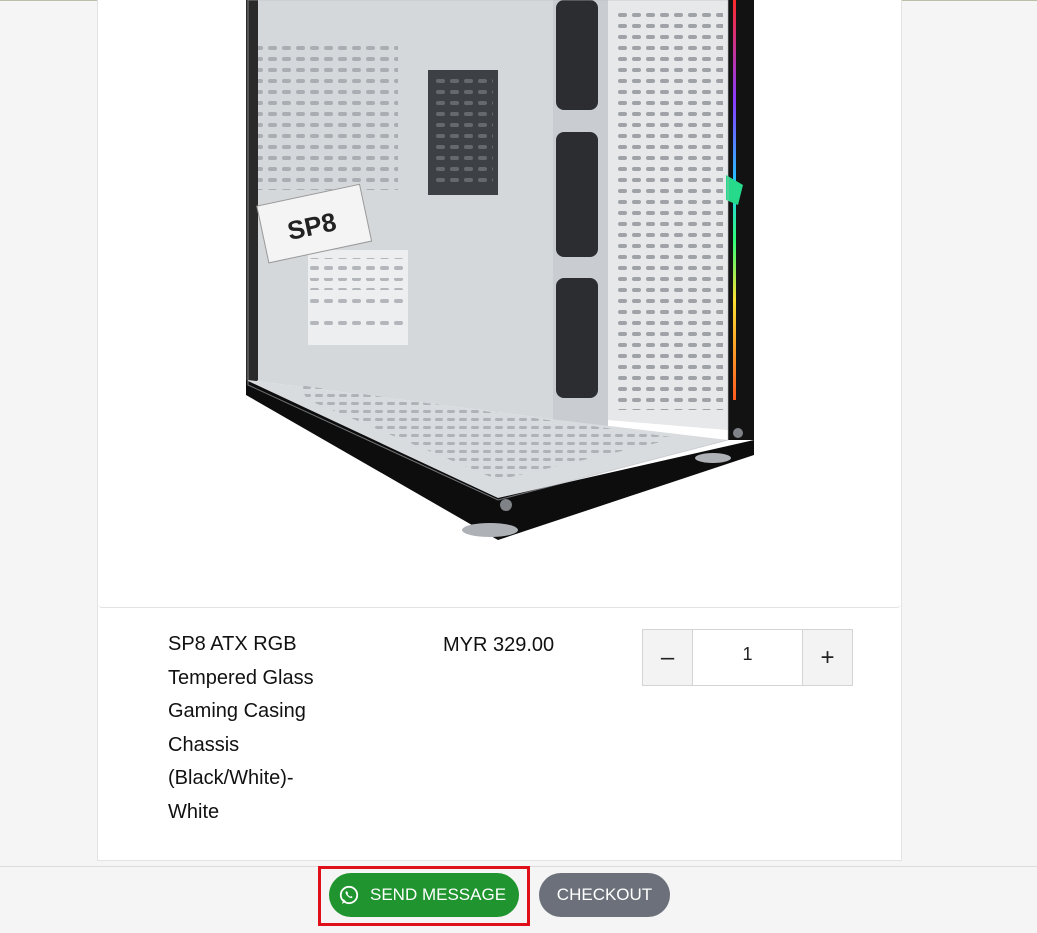  What do you see at coordinates (668, 657) in the screenshot?
I see `decrease-quantity-button: –` at bounding box center [668, 657].